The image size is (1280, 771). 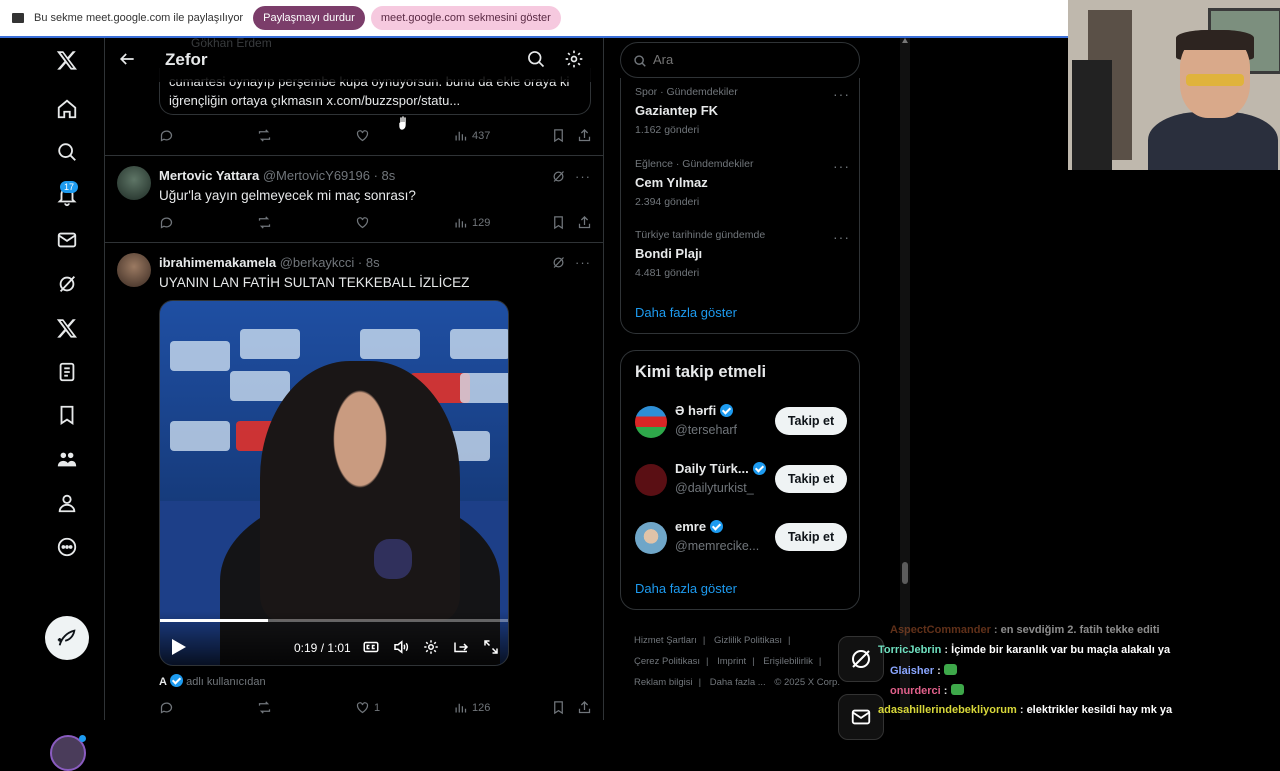 I want to click on stop-sharing-button: Paylaşmayı durdur, so click(x=309, y=18).